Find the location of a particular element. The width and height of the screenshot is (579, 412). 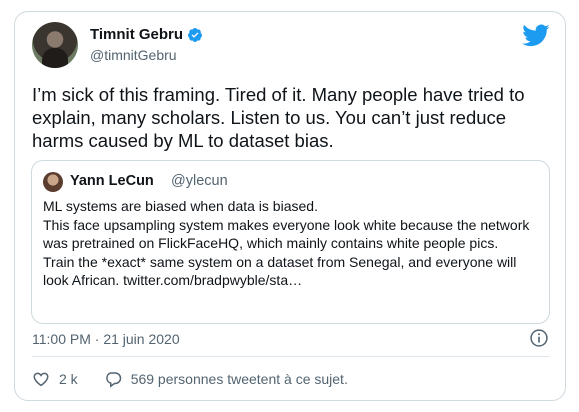

tweet-header: Timnit Gebru @timnitGebru is located at coordinates (292, 47).